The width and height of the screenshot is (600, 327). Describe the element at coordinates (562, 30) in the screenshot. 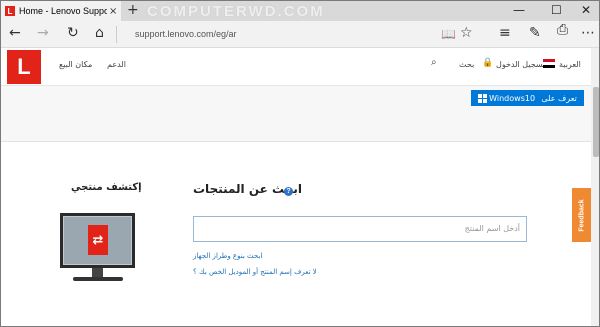

I see `share-icon: ⎙` at that location.